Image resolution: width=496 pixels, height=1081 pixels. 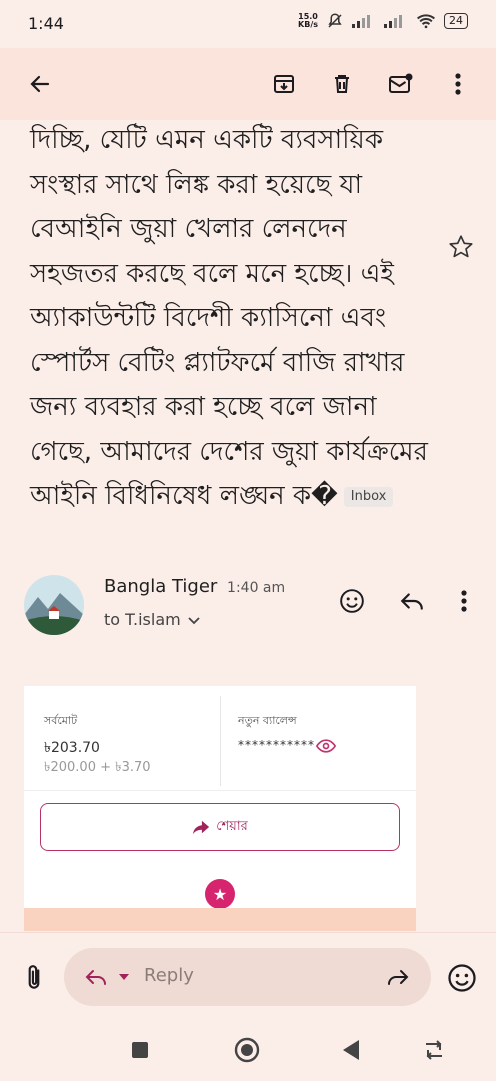 I want to click on top-toolbar, so click(x=248, y=84).